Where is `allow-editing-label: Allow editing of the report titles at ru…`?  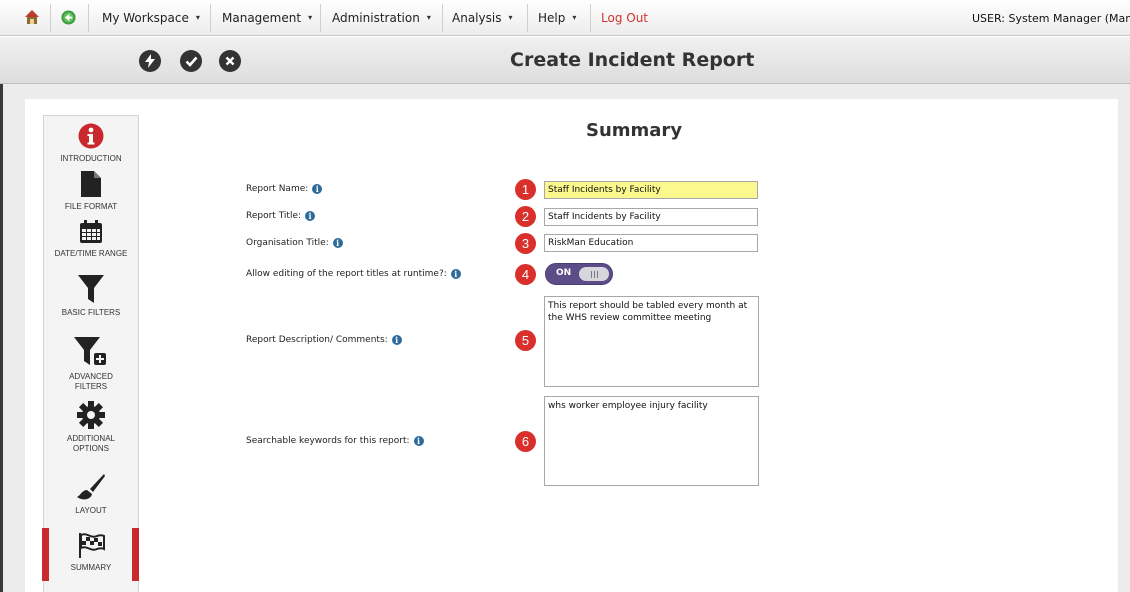
allow-editing-label: Allow editing of the report titles at ru… is located at coordinates (353, 274).